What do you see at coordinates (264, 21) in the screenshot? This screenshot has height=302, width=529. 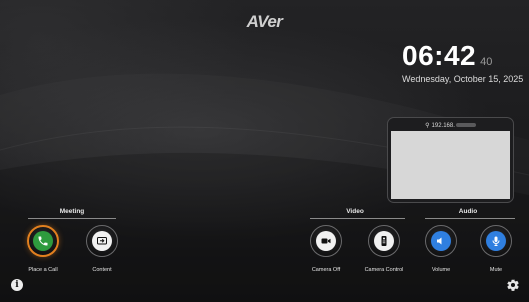 I see `aver-logo: AVer` at bounding box center [264, 21].